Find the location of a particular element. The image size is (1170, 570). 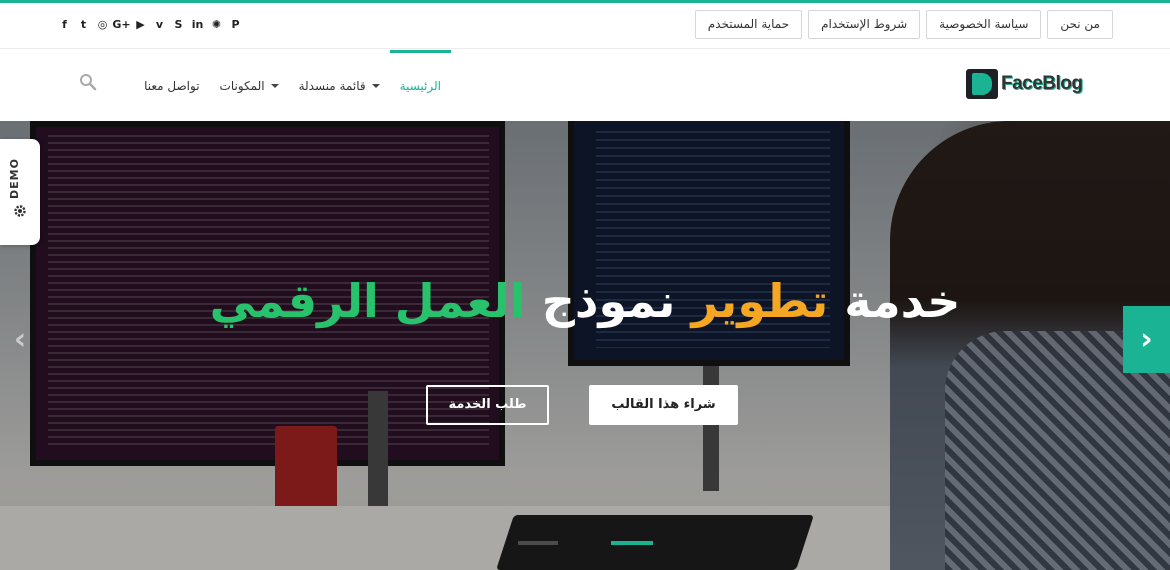

pinterest-icon: P is located at coordinates (235, 25).